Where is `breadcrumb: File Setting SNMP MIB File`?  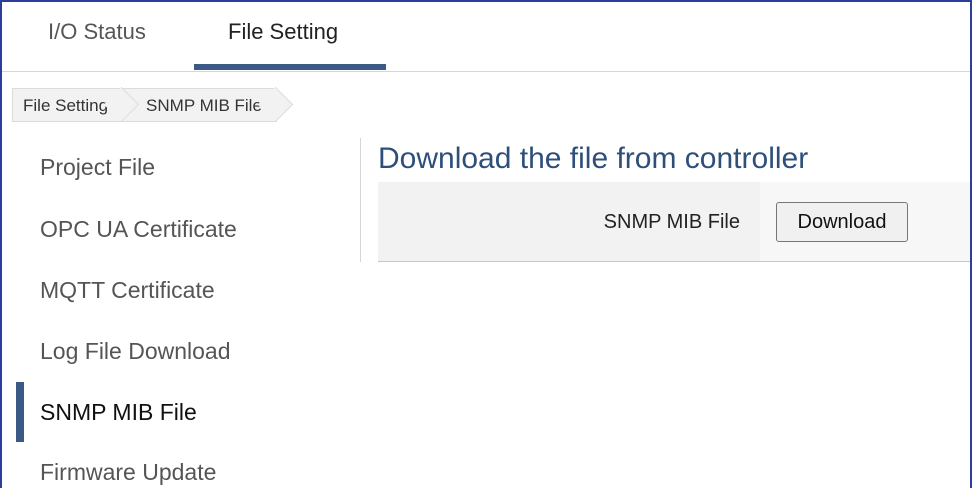
breadcrumb: File Setting SNMP MIB File is located at coordinates (144, 105).